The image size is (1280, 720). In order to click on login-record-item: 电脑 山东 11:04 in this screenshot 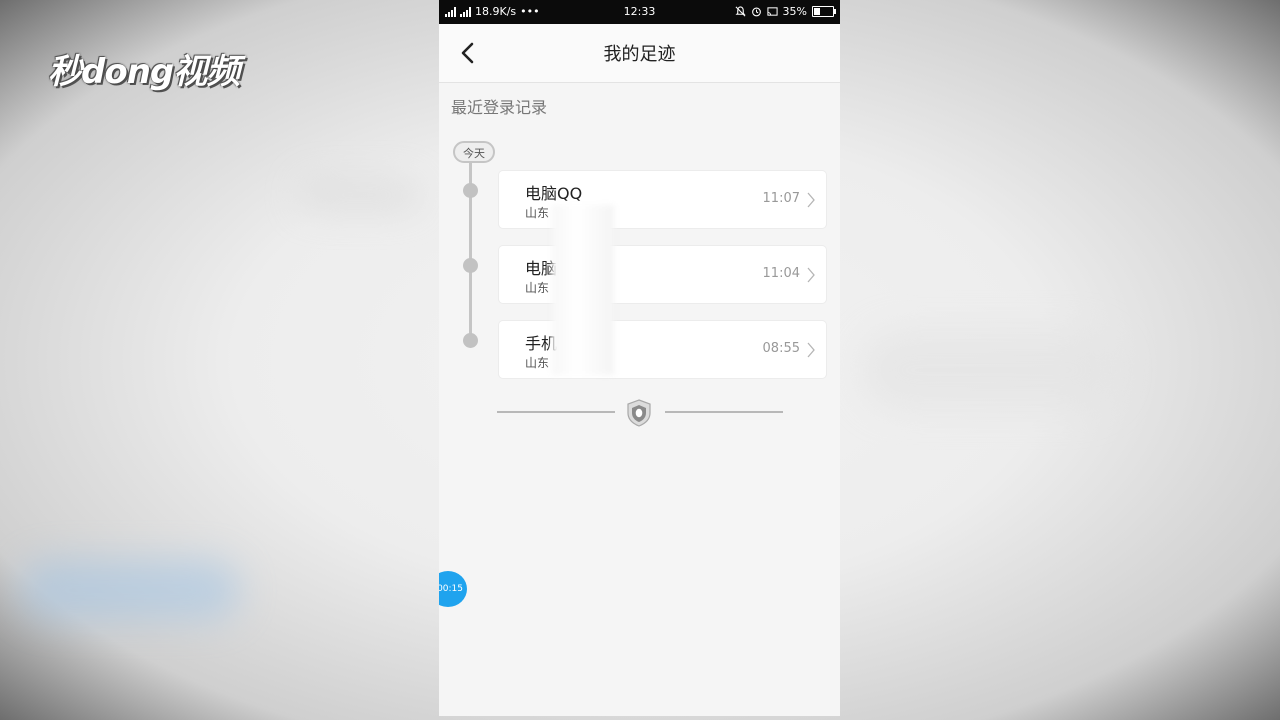, I will do `click(639, 275)`.